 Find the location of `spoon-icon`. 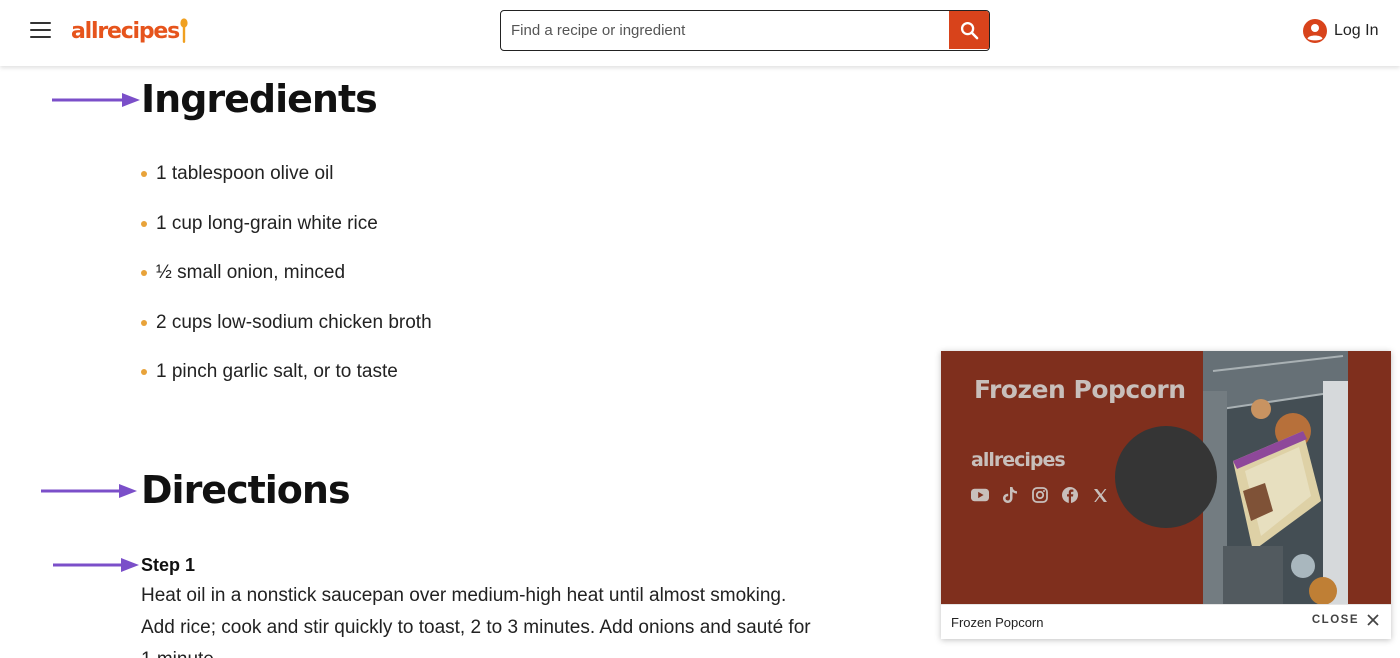

spoon-icon is located at coordinates (184, 30).